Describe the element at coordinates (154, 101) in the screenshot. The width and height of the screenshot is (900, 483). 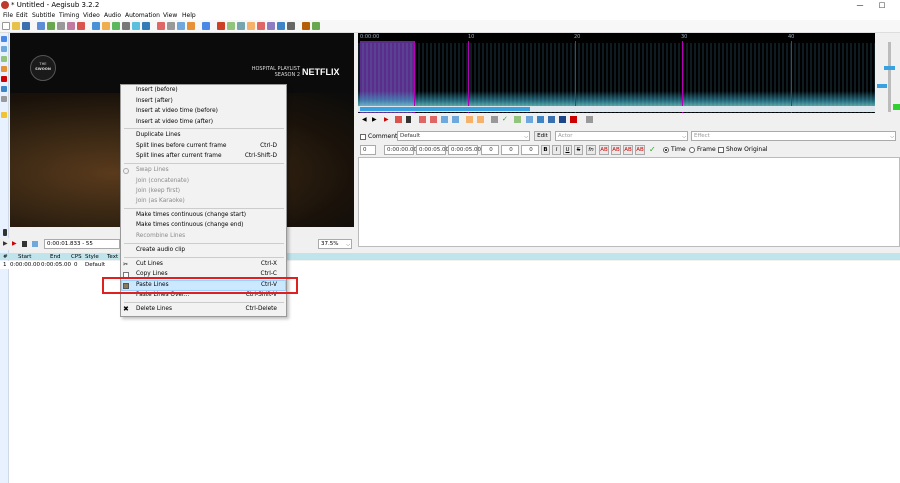
I see `menu-item-insert-after: Insert (after)` at that location.